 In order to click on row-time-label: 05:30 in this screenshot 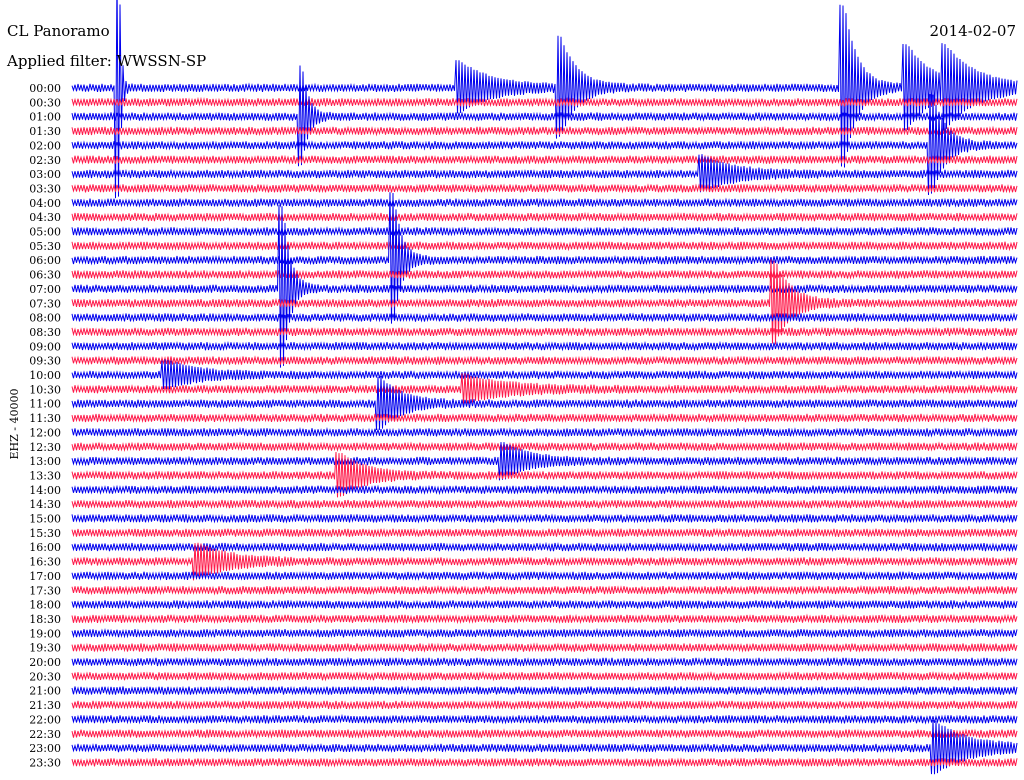, I will do `click(45, 246)`.